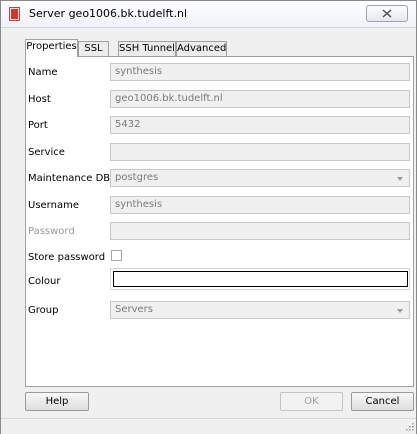 Image resolution: width=417 pixels, height=434 pixels. What do you see at coordinates (38, 125) in the screenshot?
I see `port-label: Port` at bounding box center [38, 125].